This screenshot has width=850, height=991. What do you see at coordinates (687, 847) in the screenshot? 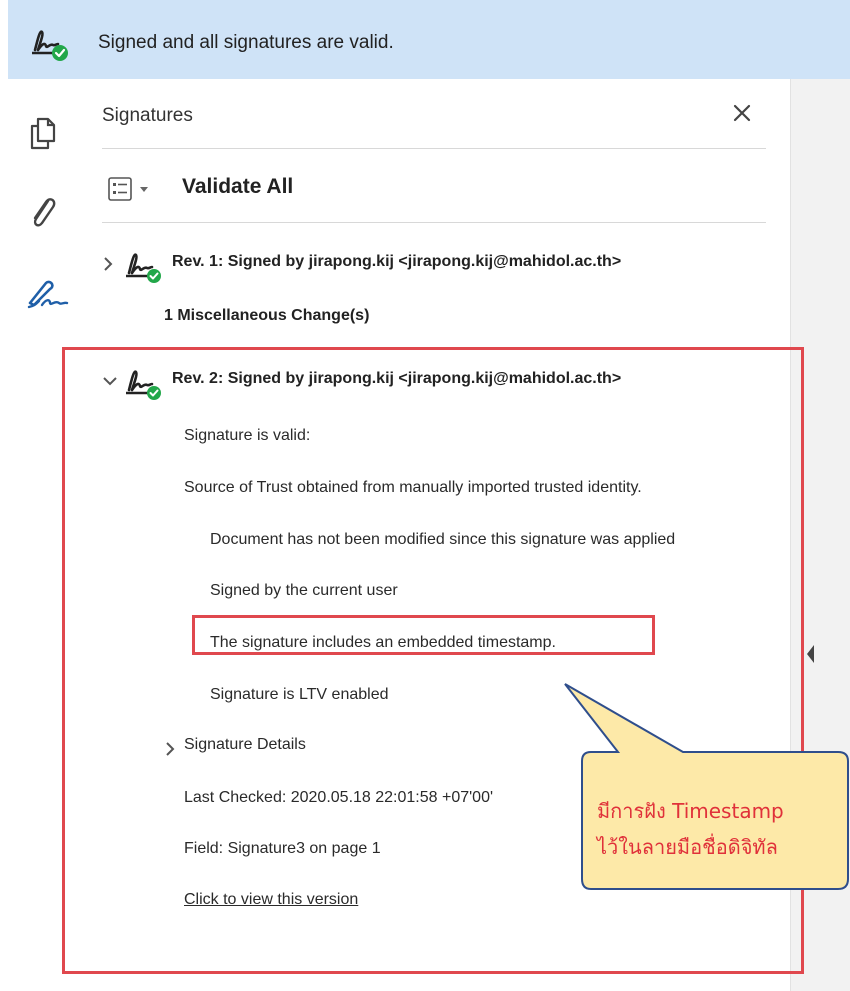
I see `callout-line-2: ไว้ในลายมือชื่อดิจิทัล` at bounding box center [687, 847].